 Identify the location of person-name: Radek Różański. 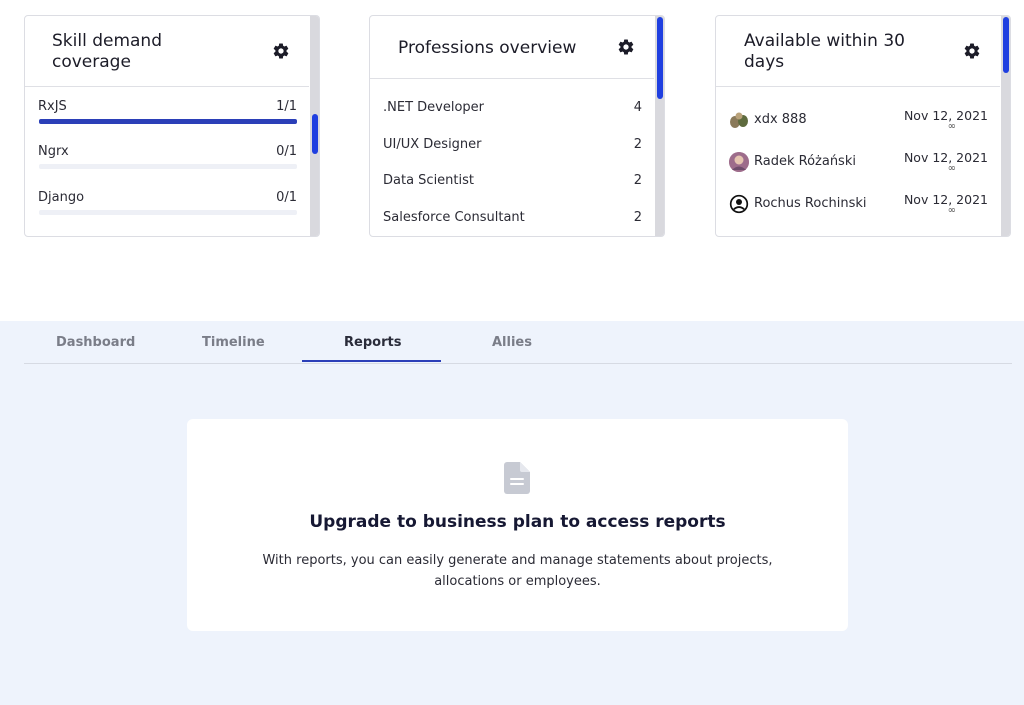
(805, 161).